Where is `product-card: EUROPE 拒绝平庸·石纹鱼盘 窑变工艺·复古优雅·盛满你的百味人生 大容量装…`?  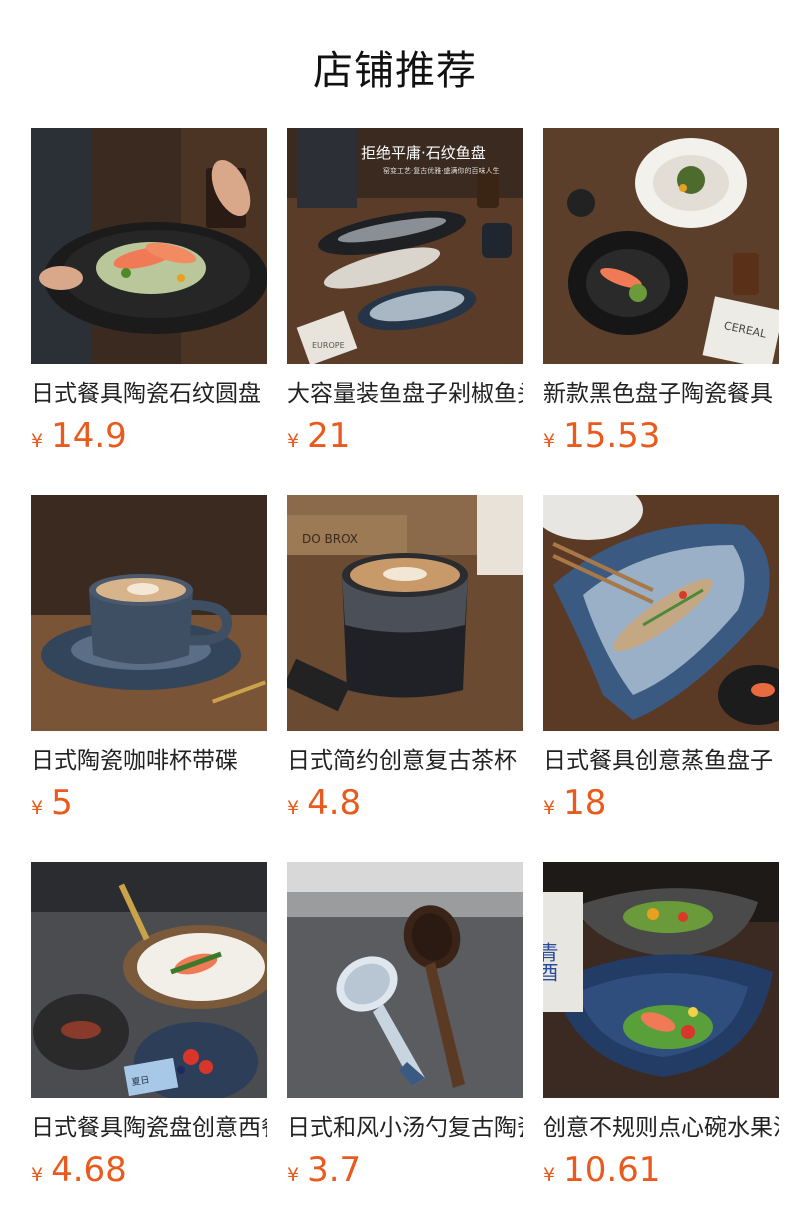
product-card: EUROPE 拒绝平庸·石纹鱼盘 窑变工艺·复古优雅·盛满你的百味人生 大容量装… is located at coordinates (405, 293).